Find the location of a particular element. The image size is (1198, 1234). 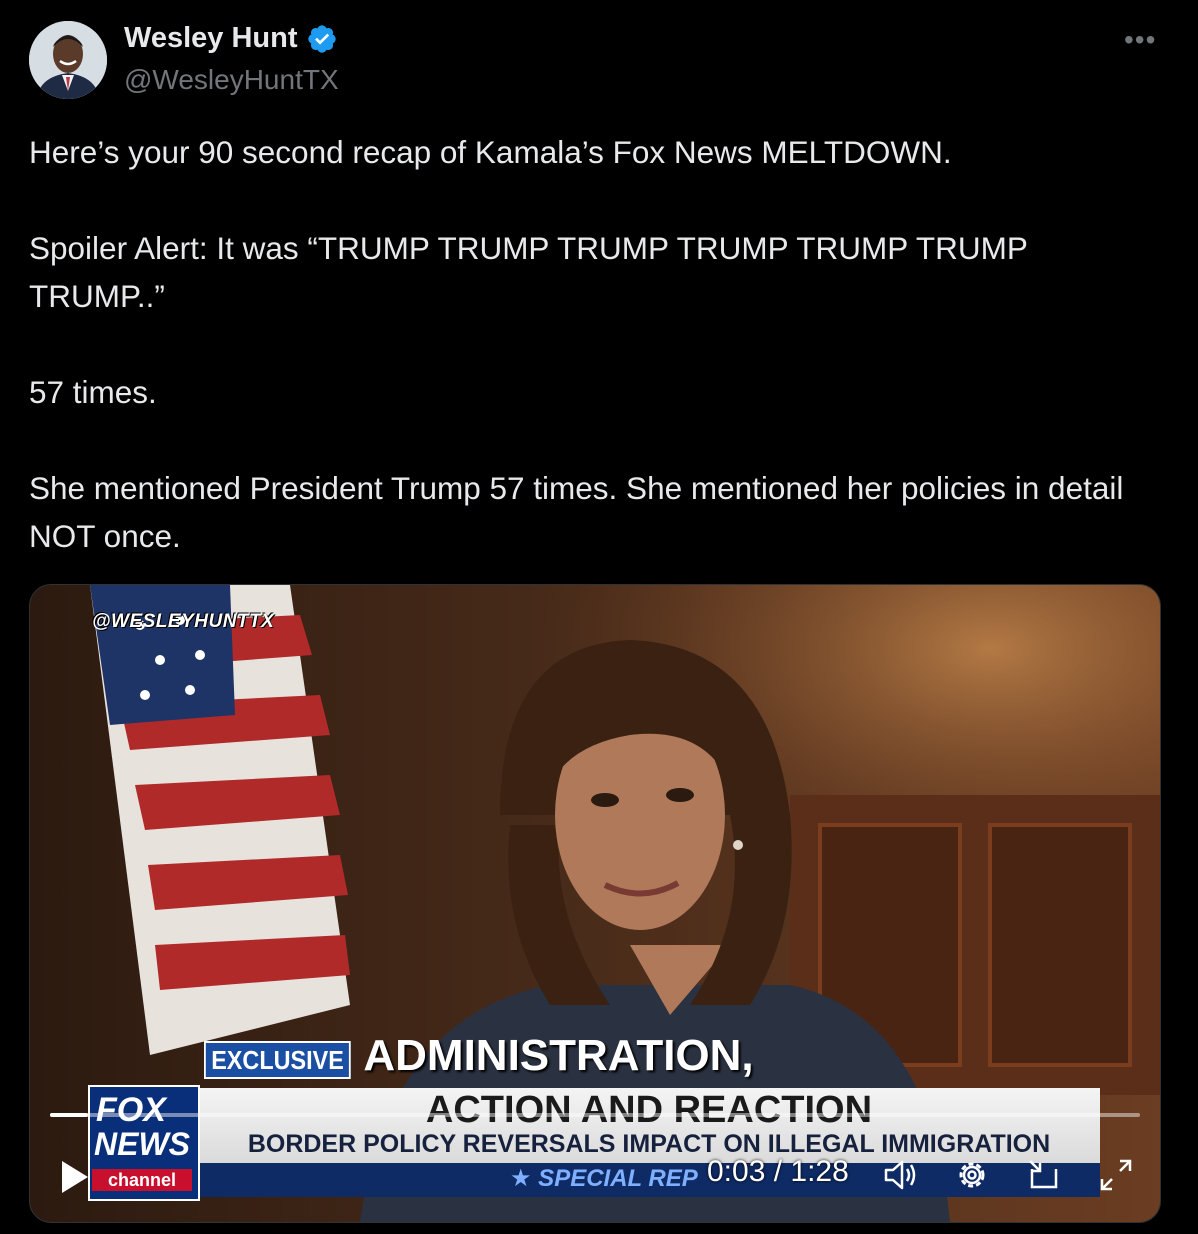

video-watermark: @WESLEYHUNTTX is located at coordinates (183, 621).